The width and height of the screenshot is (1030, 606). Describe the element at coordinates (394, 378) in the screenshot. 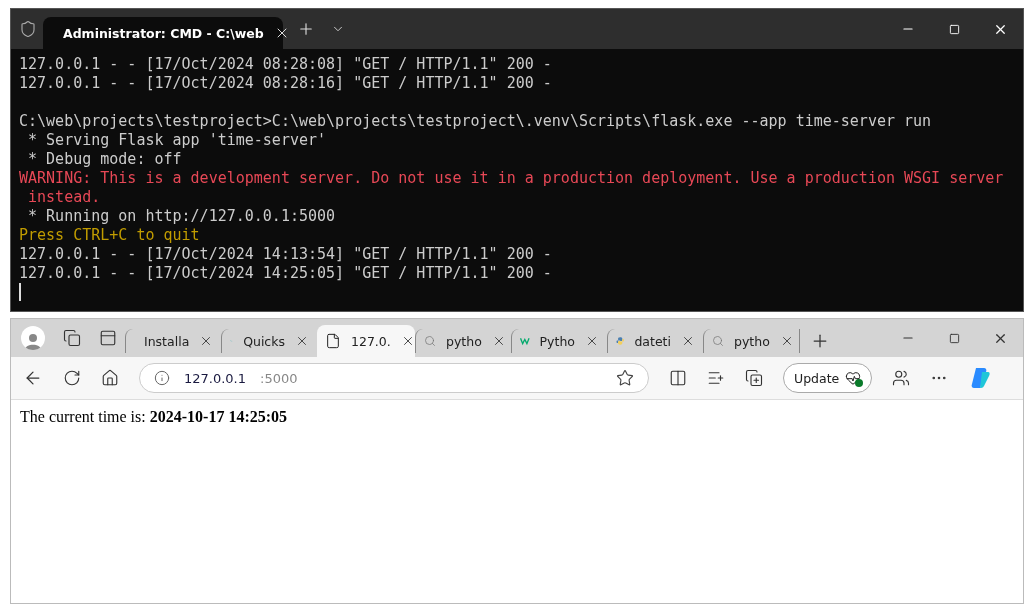

I see `address-bar: 127.0.0.1 :5000` at that location.